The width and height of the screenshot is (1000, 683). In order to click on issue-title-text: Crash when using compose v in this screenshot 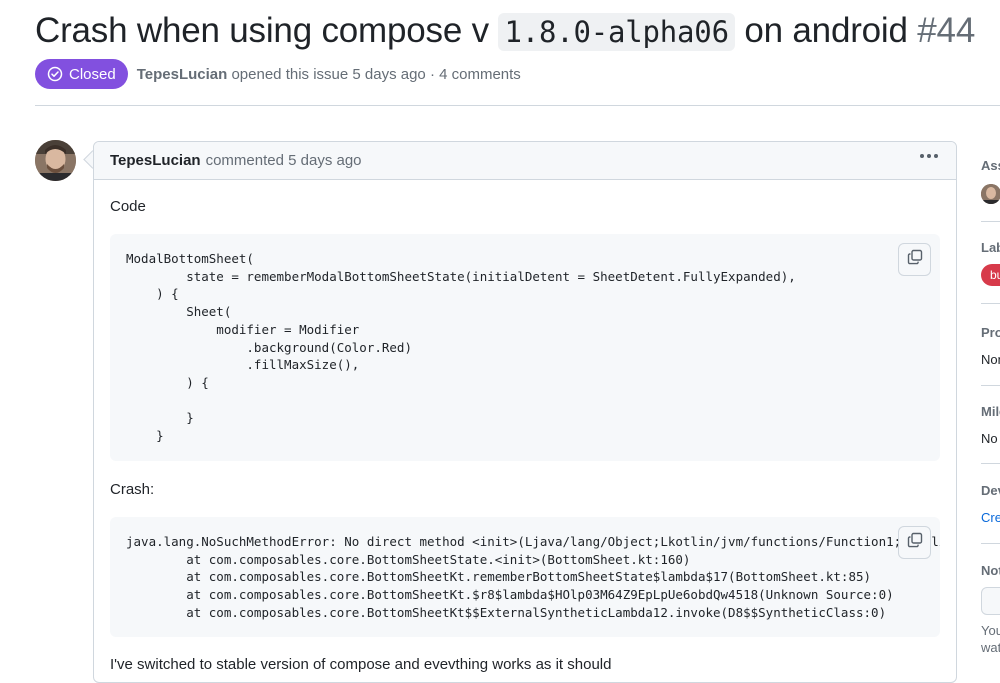, I will do `click(267, 30)`.